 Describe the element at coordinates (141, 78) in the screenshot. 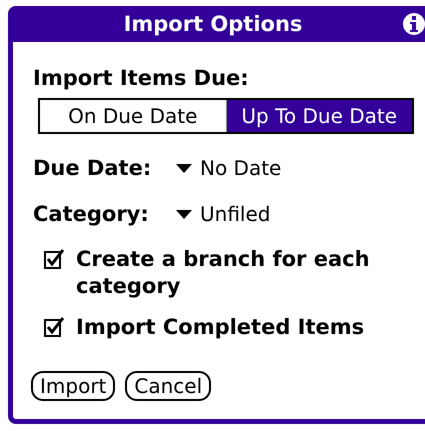

I see `section-label: Import Items Due:` at that location.